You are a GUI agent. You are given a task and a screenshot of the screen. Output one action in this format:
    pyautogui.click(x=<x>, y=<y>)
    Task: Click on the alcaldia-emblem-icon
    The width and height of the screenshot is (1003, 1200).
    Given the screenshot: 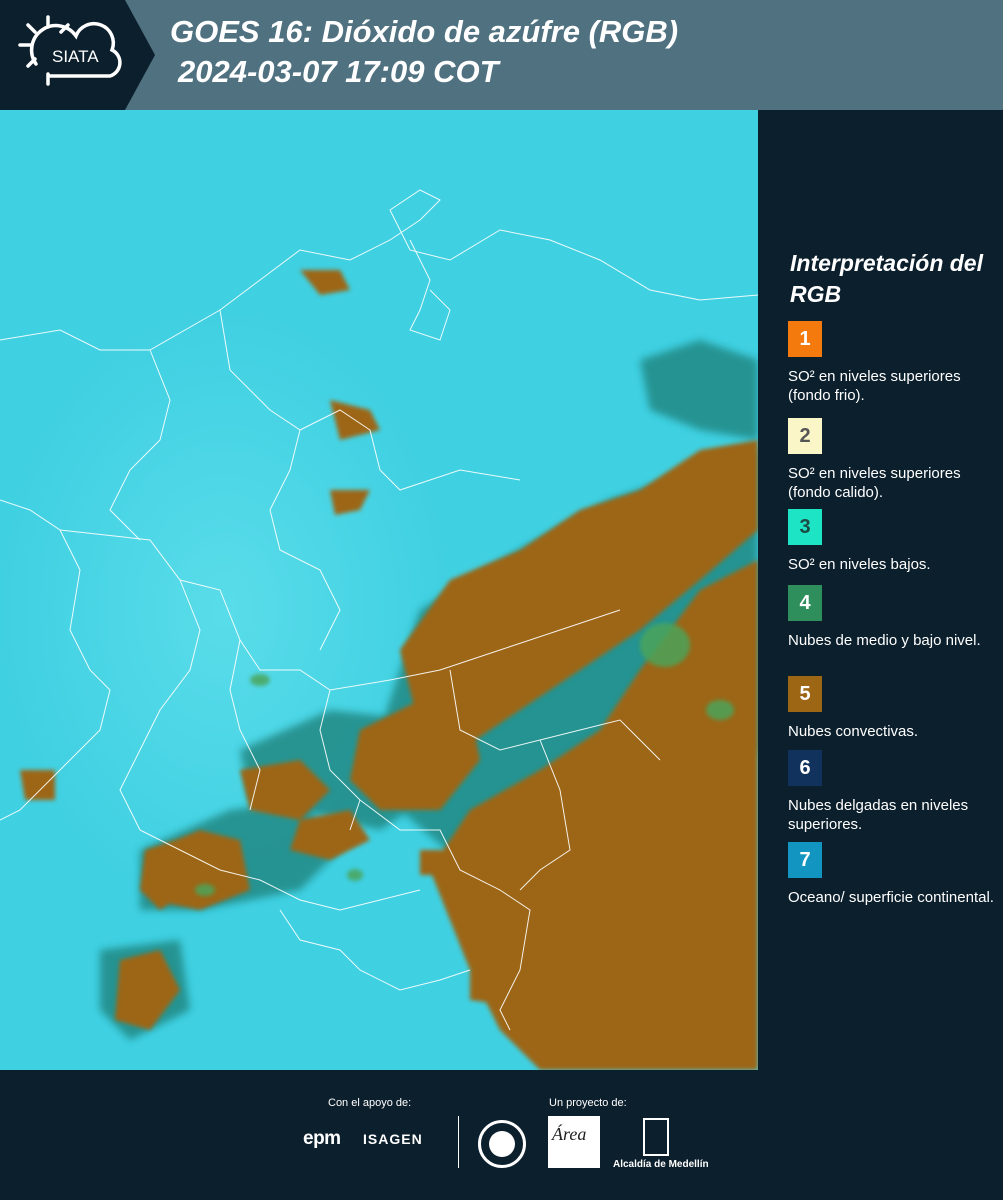 What is the action you would take?
    pyautogui.click(x=656, y=1137)
    